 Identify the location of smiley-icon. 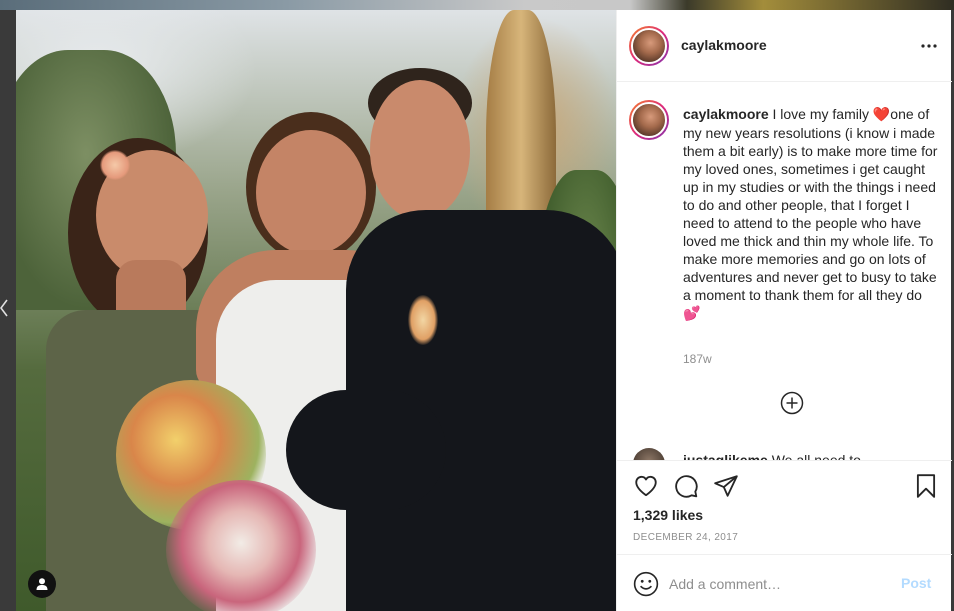
(646, 584).